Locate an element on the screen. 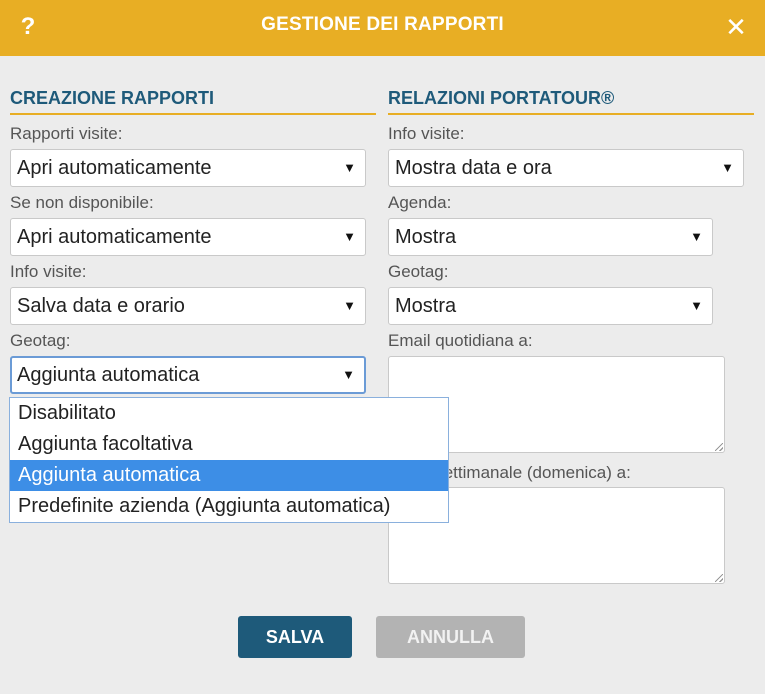 The image size is (765, 694). select-geotag-left: Aggiunta automatica ▼ is located at coordinates (188, 375).